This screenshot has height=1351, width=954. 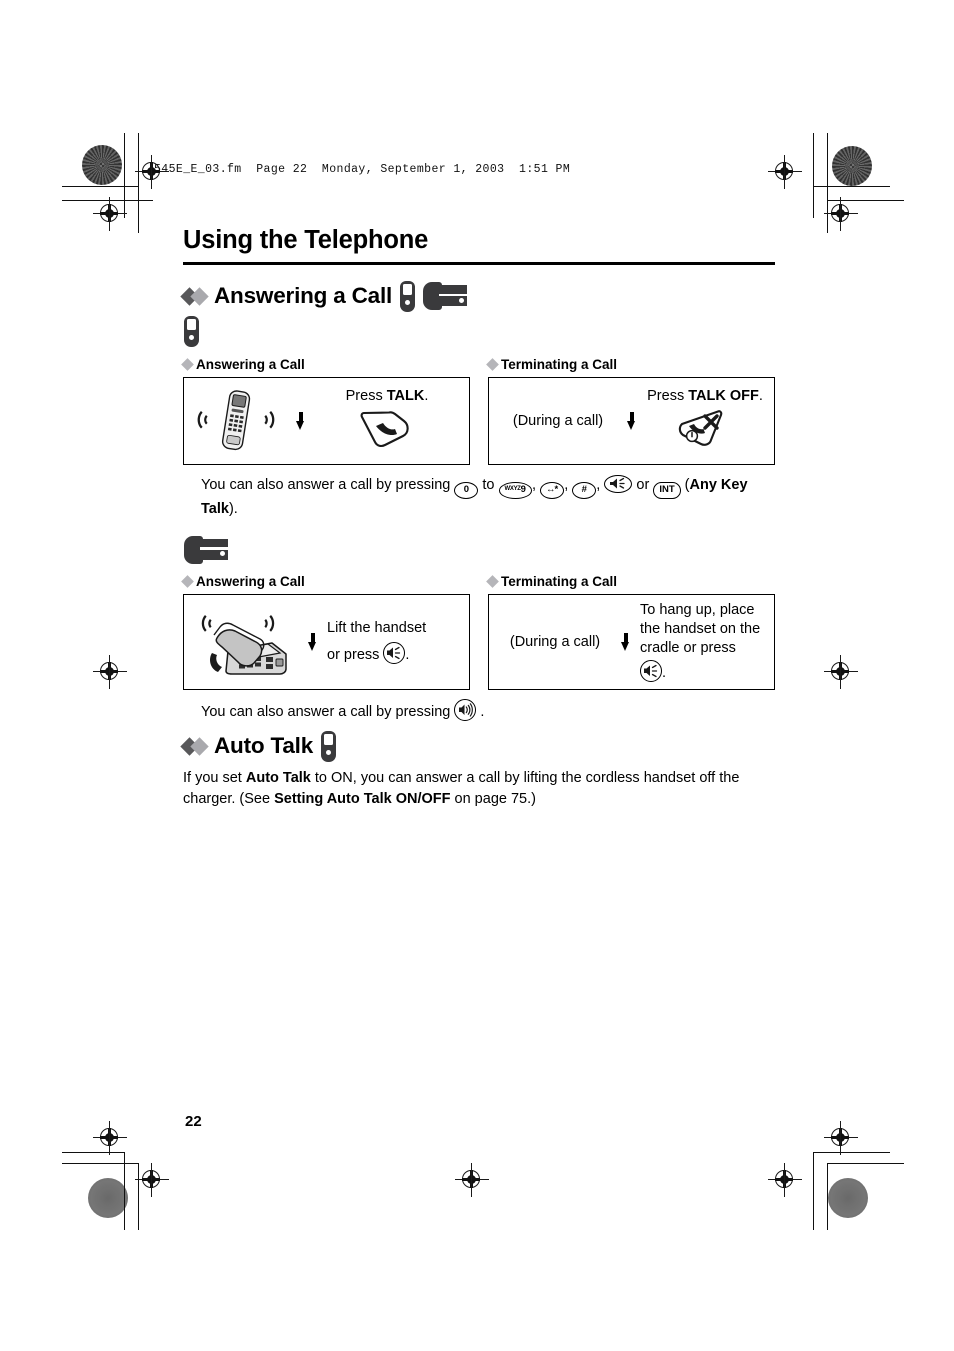 What do you see at coordinates (488, 710) in the screenshot?
I see `base-answer-note: You can also answer a call by pressing .` at bounding box center [488, 710].